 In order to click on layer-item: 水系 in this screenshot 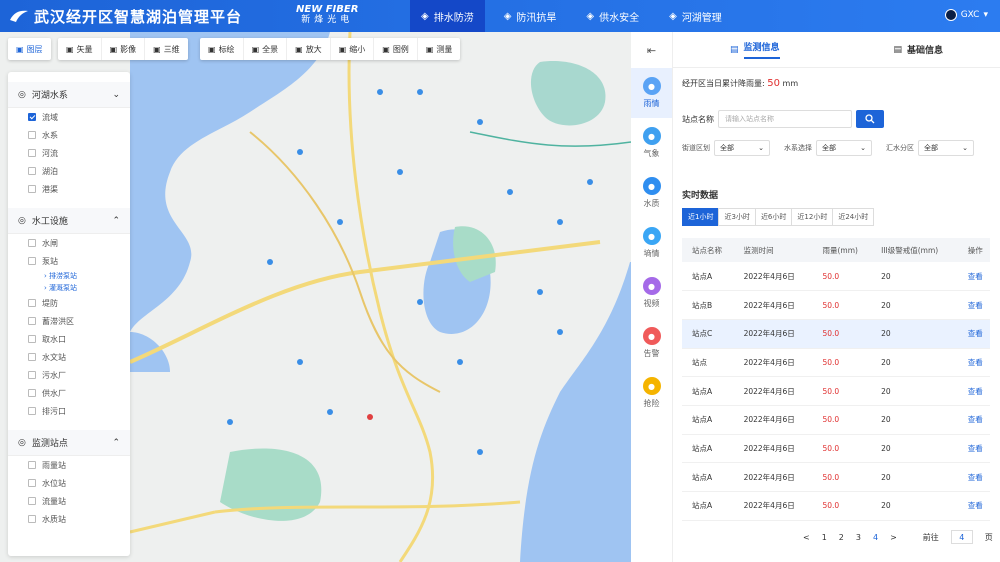, I will do `click(69, 135)`.